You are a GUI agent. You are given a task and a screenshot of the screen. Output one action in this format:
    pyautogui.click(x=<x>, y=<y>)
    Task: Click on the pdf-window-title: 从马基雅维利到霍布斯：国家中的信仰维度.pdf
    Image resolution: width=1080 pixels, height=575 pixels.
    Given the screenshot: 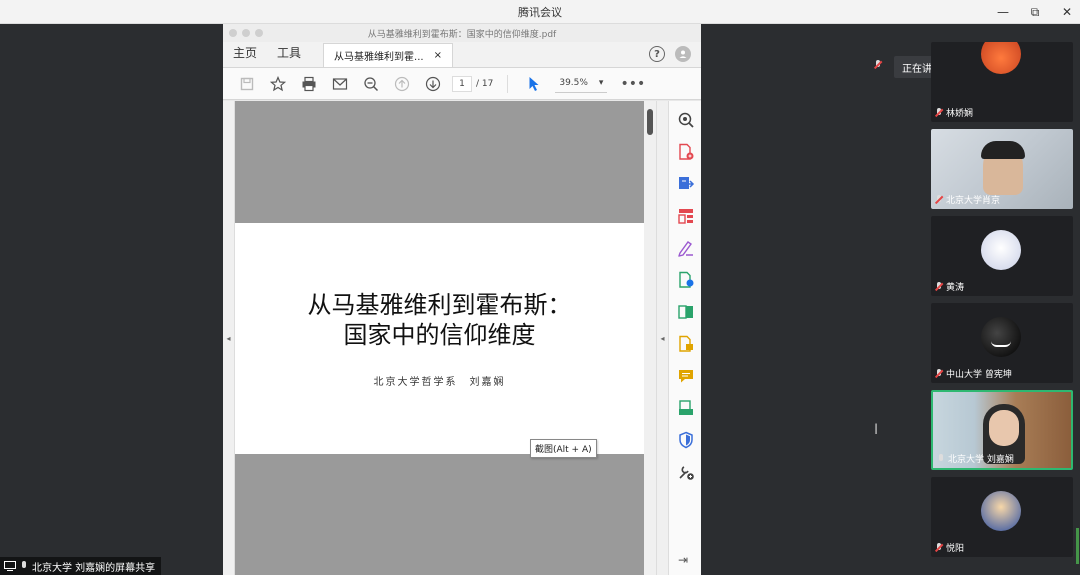 What is the action you would take?
    pyautogui.click(x=462, y=34)
    